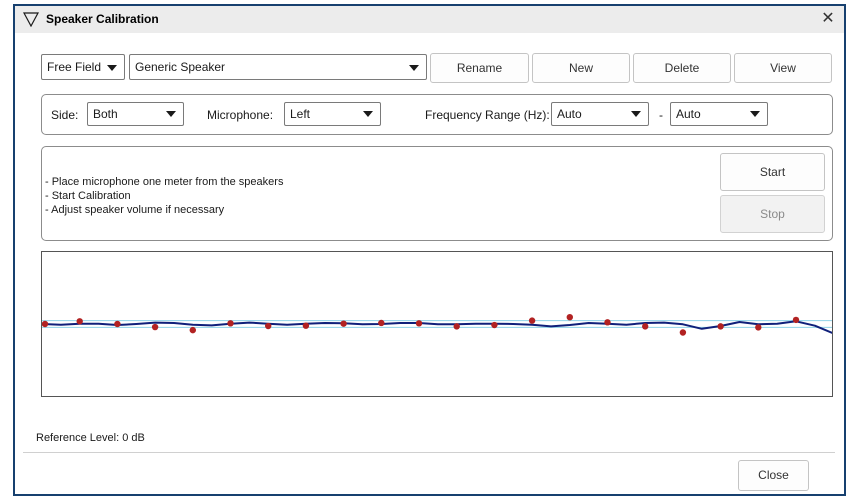 The image size is (857, 502). What do you see at coordinates (88, 196) in the screenshot?
I see `instruction-line: - Start Calibration` at bounding box center [88, 196].